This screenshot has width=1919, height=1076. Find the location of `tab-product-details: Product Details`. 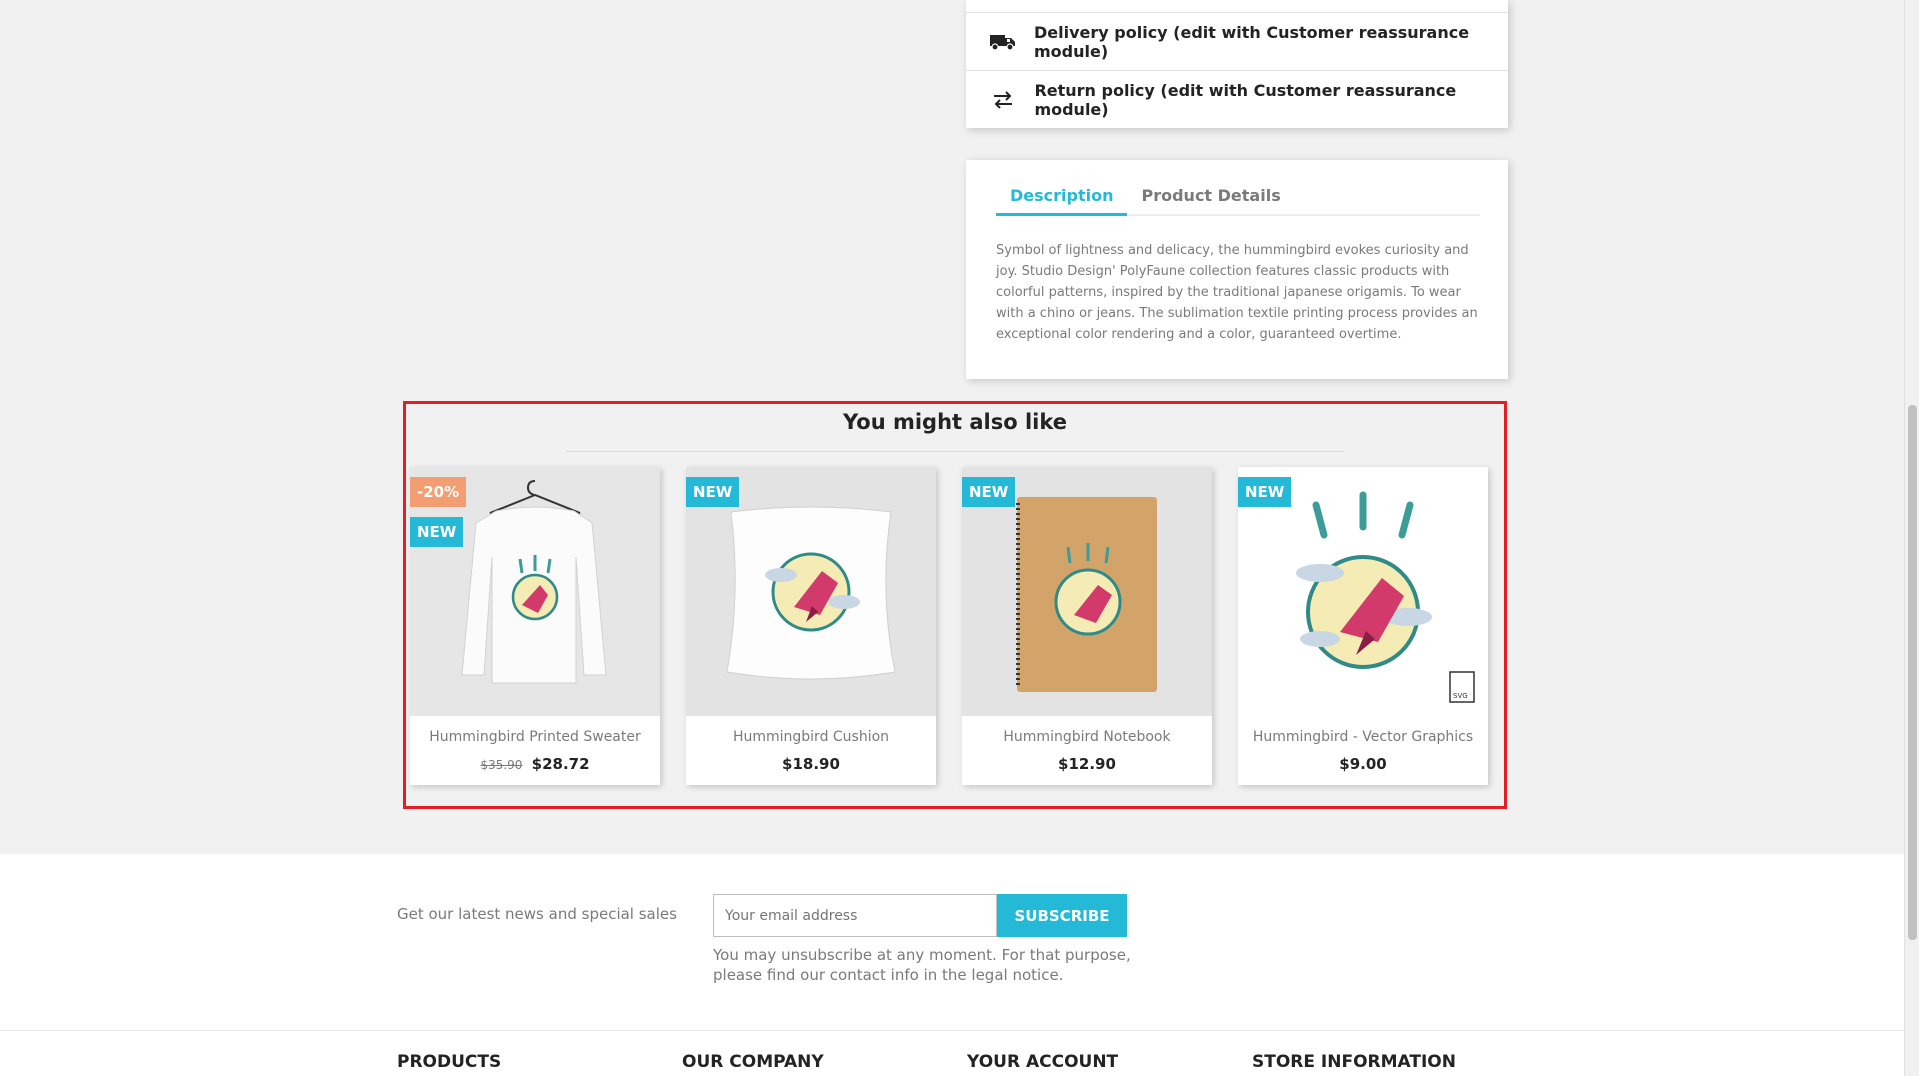

tab-product-details: Product Details is located at coordinates (1210, 201).